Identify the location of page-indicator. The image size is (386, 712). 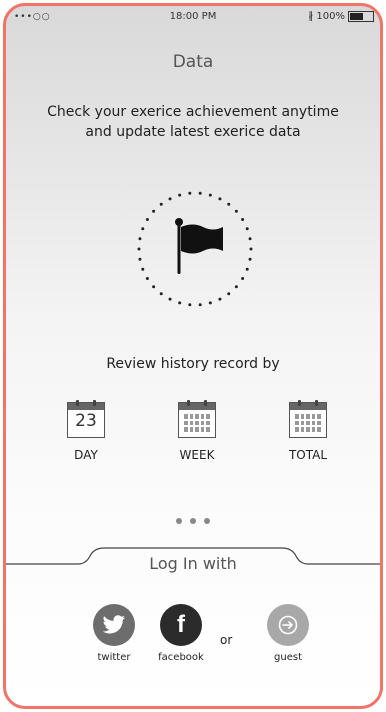
(193, 521).